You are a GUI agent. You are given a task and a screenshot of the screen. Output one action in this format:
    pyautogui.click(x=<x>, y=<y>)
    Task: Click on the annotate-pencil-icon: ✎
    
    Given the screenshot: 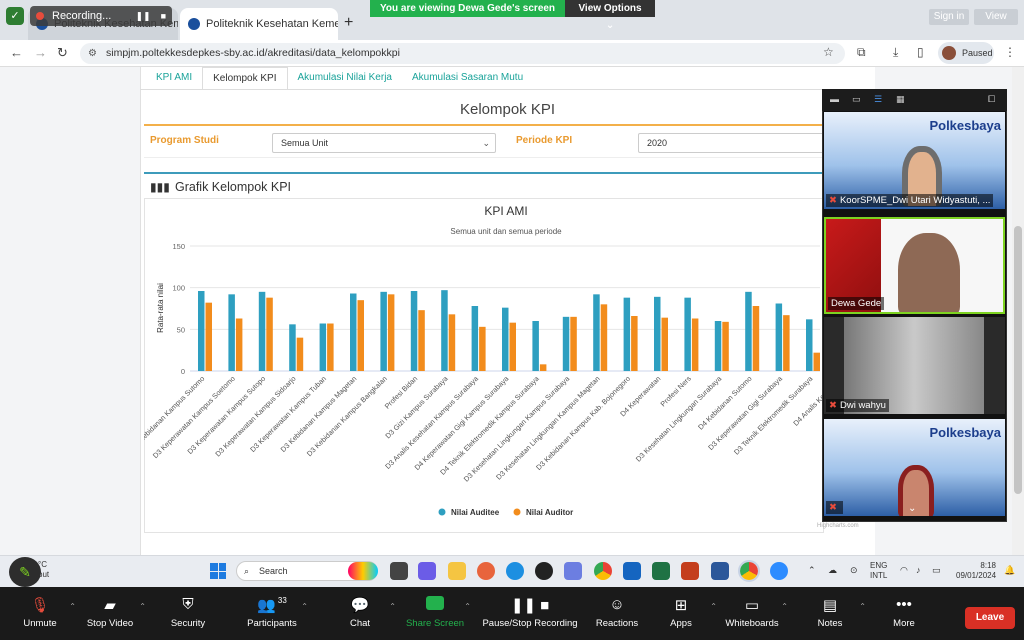 What is the action you would take?
    pyautogui.click(x=25, y=572)
    